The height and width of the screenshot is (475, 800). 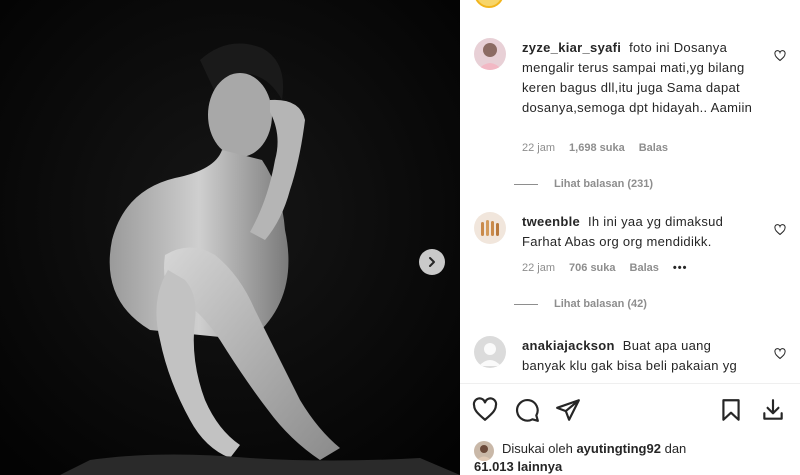 What do you see at coordinates (592, 268) in the screenshot?
I see `comment-likes: 706 suka` at bounding box center [592, 268].